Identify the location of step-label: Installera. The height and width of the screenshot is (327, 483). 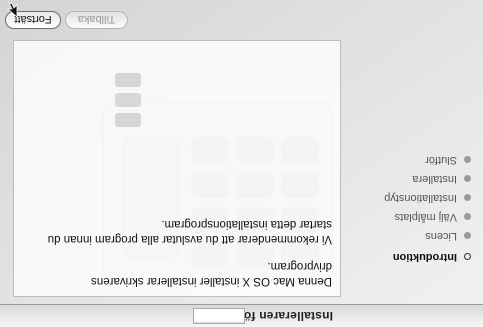
(434, 179).